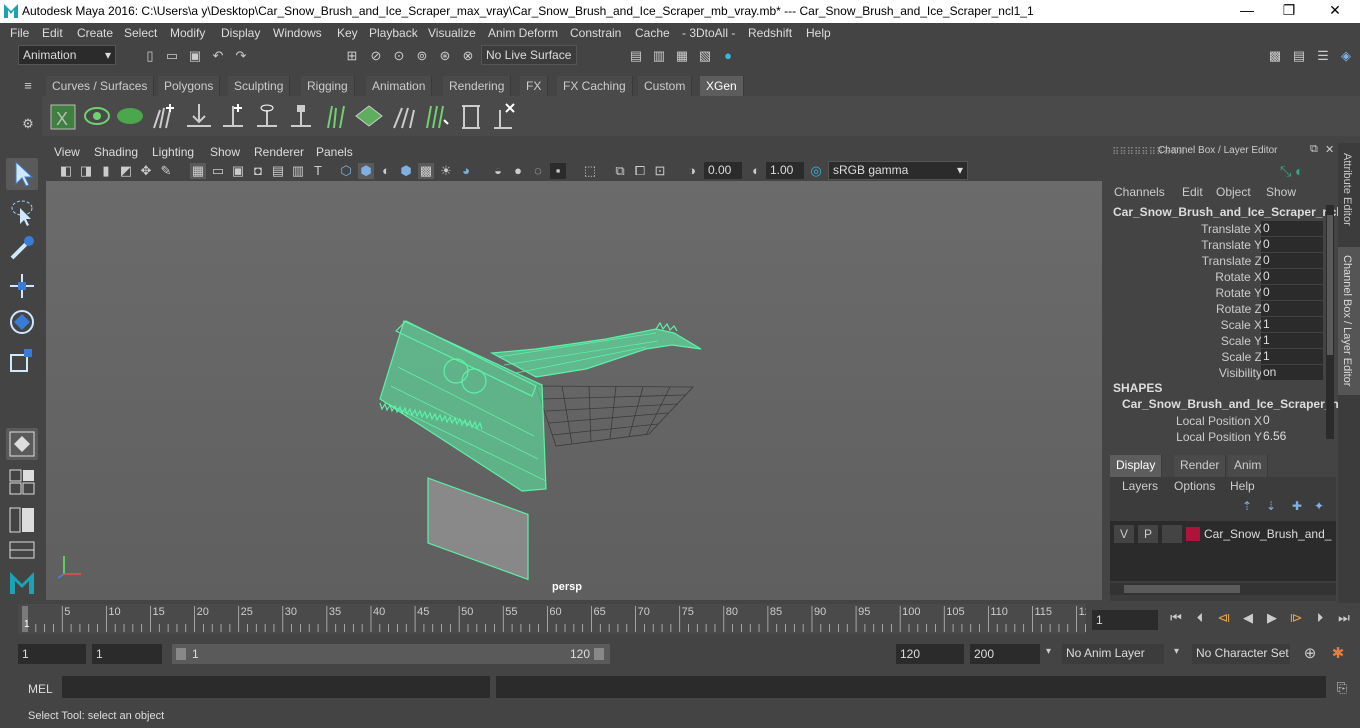 The image size is (1360, 728). Describe the element at coordinates (301, 116) in the screenshot. I see `xgen-lock-guide-icon` at that location.